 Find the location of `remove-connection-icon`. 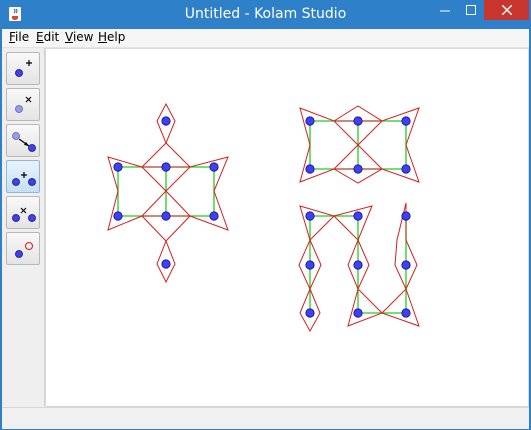

remove-connection-icon is located at coordinates (24, 214).